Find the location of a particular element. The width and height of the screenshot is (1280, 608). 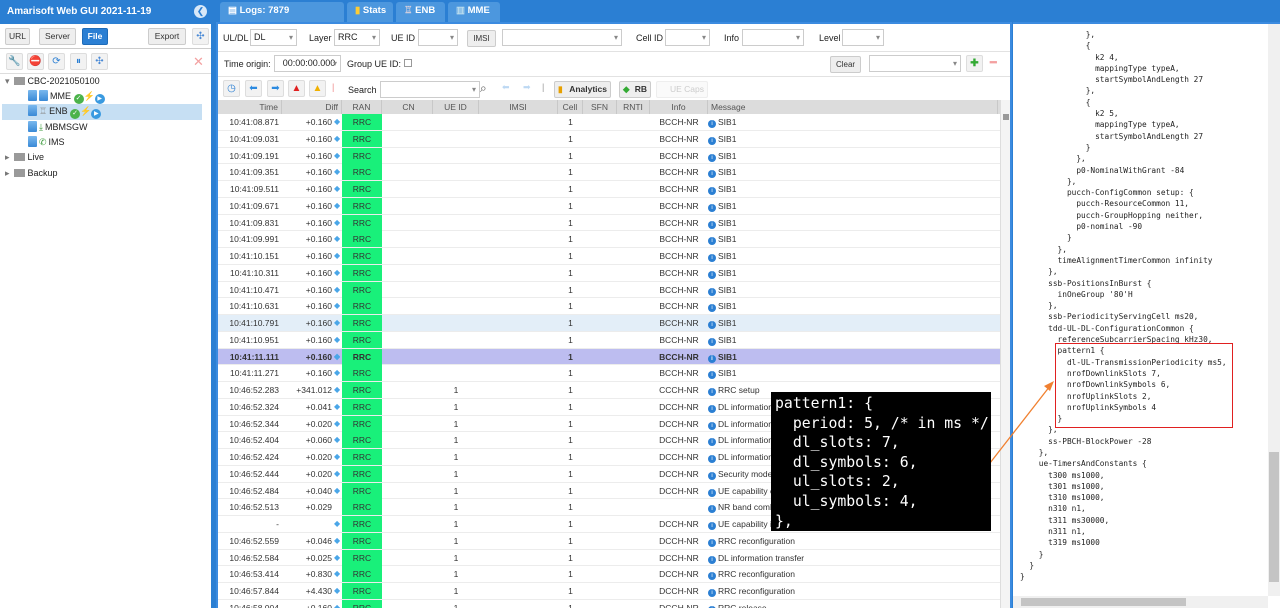

search-input is located at coordinates (430, 89).